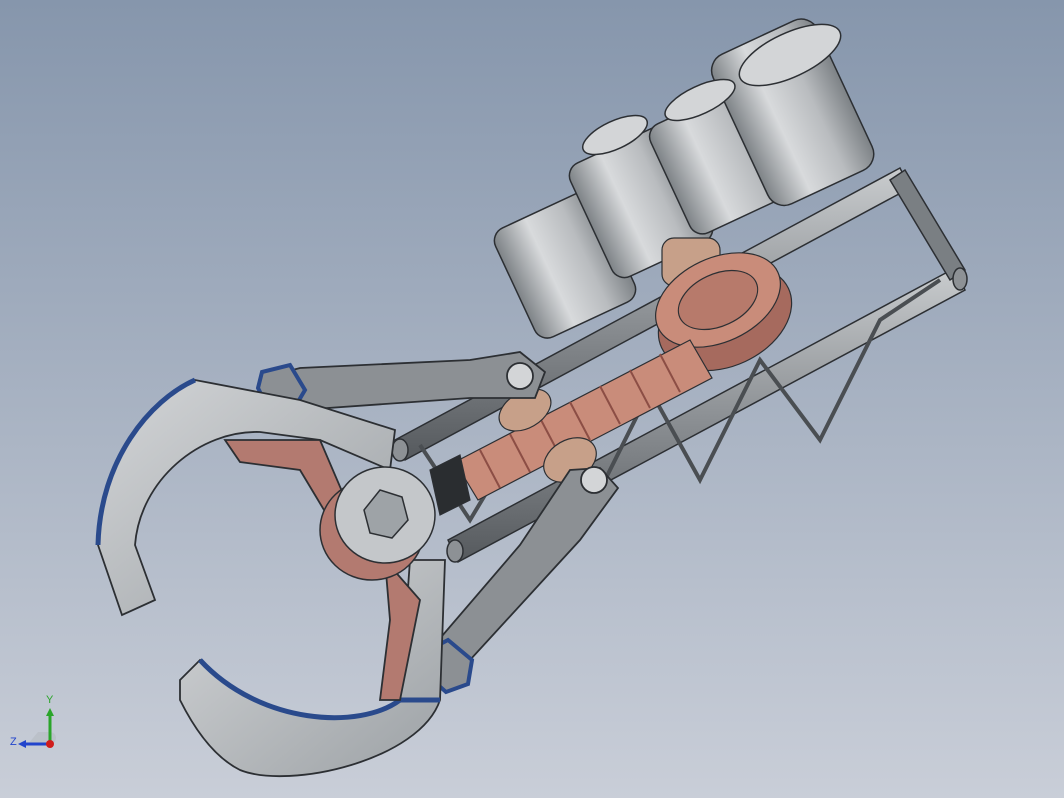 This screenshot has height=798, width=1064. What do you see at coordinates (37, 728) in the screenshot?
I see `triad-axes` at bounding box center [37, 728].